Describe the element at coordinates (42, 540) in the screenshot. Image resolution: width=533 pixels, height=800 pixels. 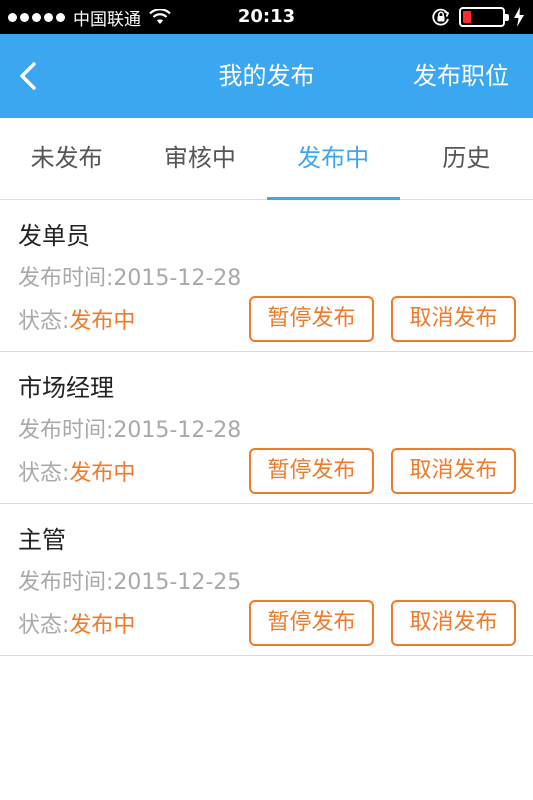
I see `job-title: 主管` at that location.